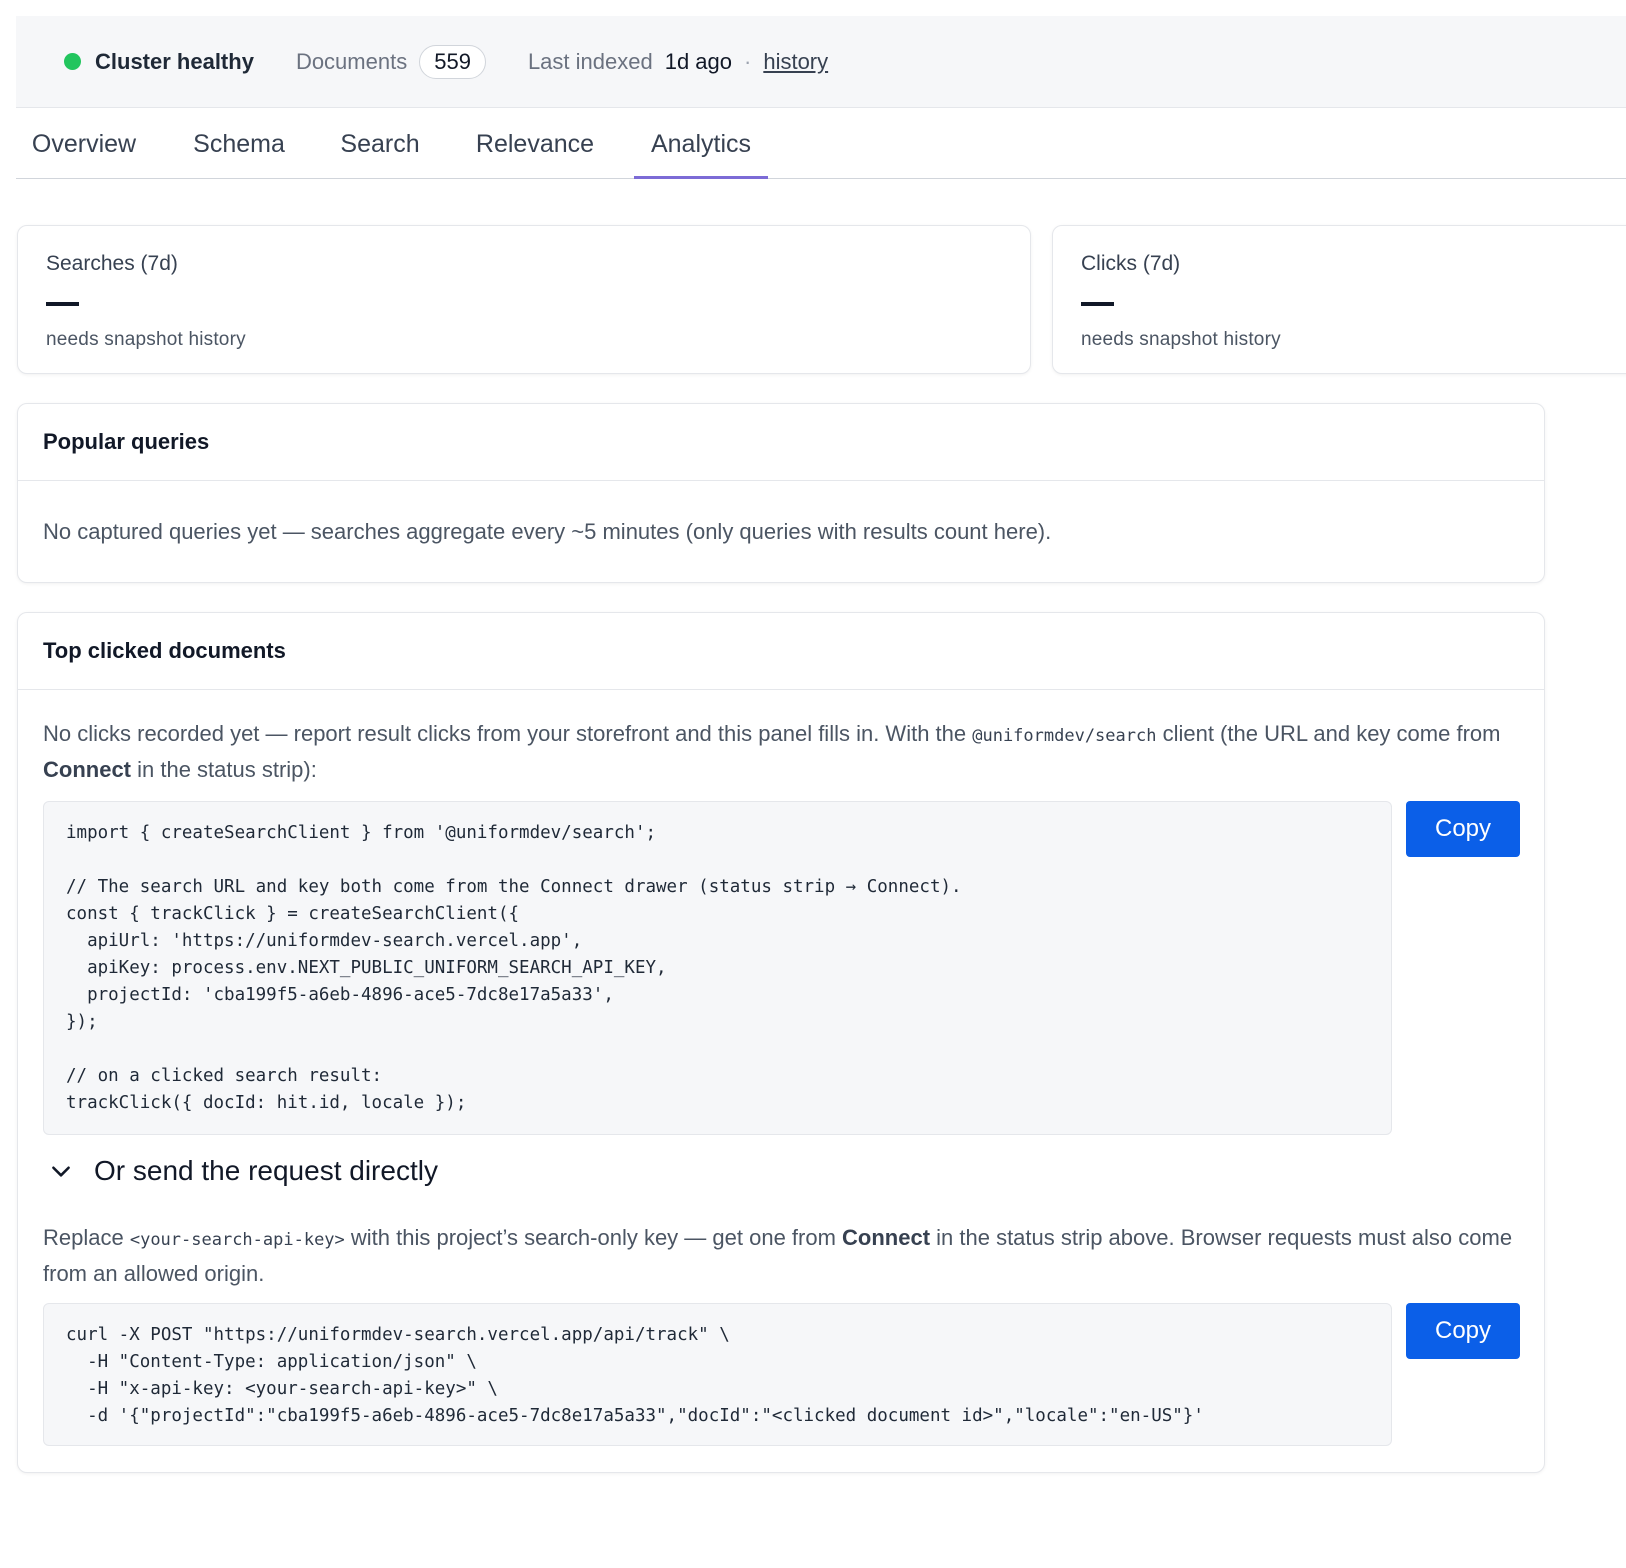 This screenshot has height=1568, width=1626. What do you see at coordinates (701, 143) in the screenshot?
I see `tab-analytics: Analytics` at bounding box center [701, 143].